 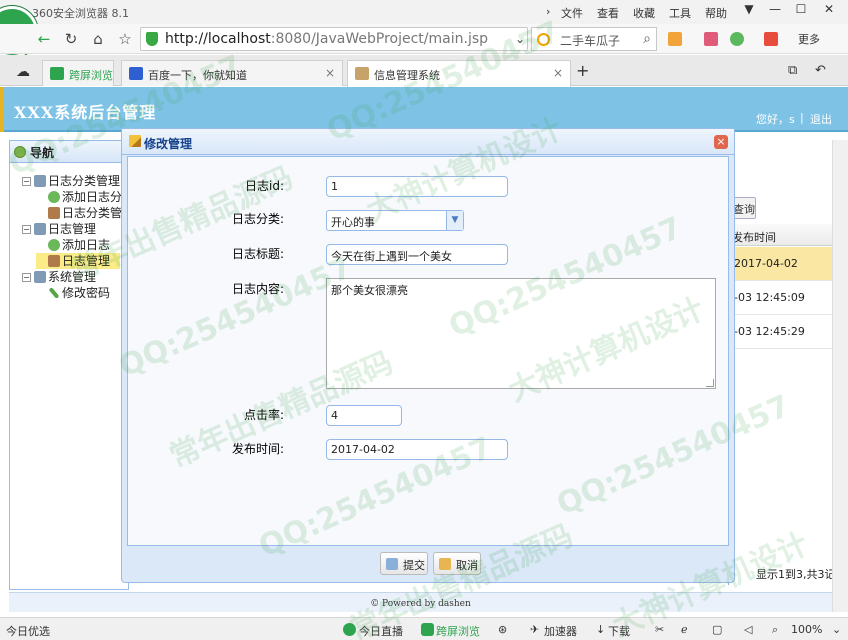 What do you see at coordinates (369, 290) in the screenshot?
I see `content-text: 那个美女很漂亮` at bounding box center [369, 290].